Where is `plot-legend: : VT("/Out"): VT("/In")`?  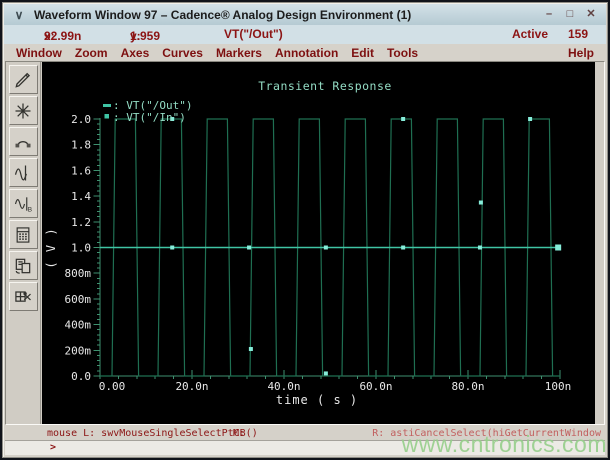 plot-legend: : VT("/Out"): VT("/In") is located at coordinates (147, 111).